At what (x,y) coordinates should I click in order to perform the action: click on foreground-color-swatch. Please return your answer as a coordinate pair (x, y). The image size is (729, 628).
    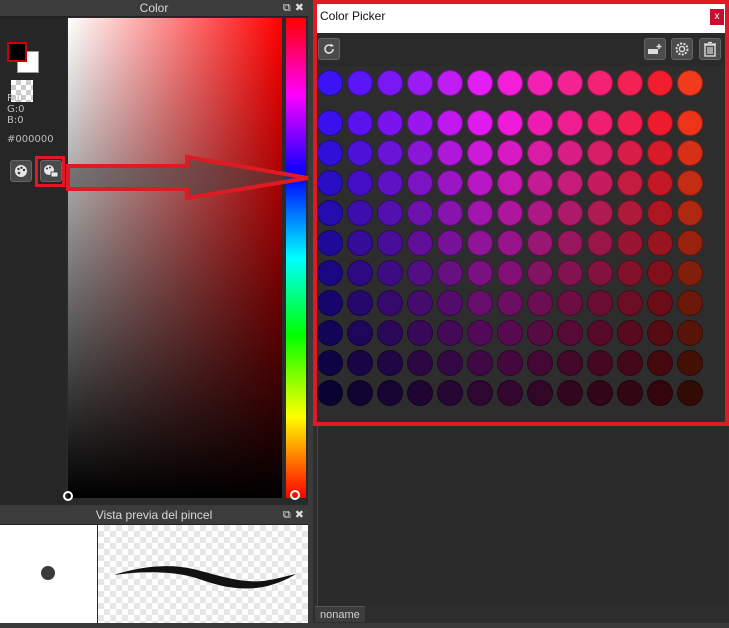
    Looking at the image, I should click on (17, 52).